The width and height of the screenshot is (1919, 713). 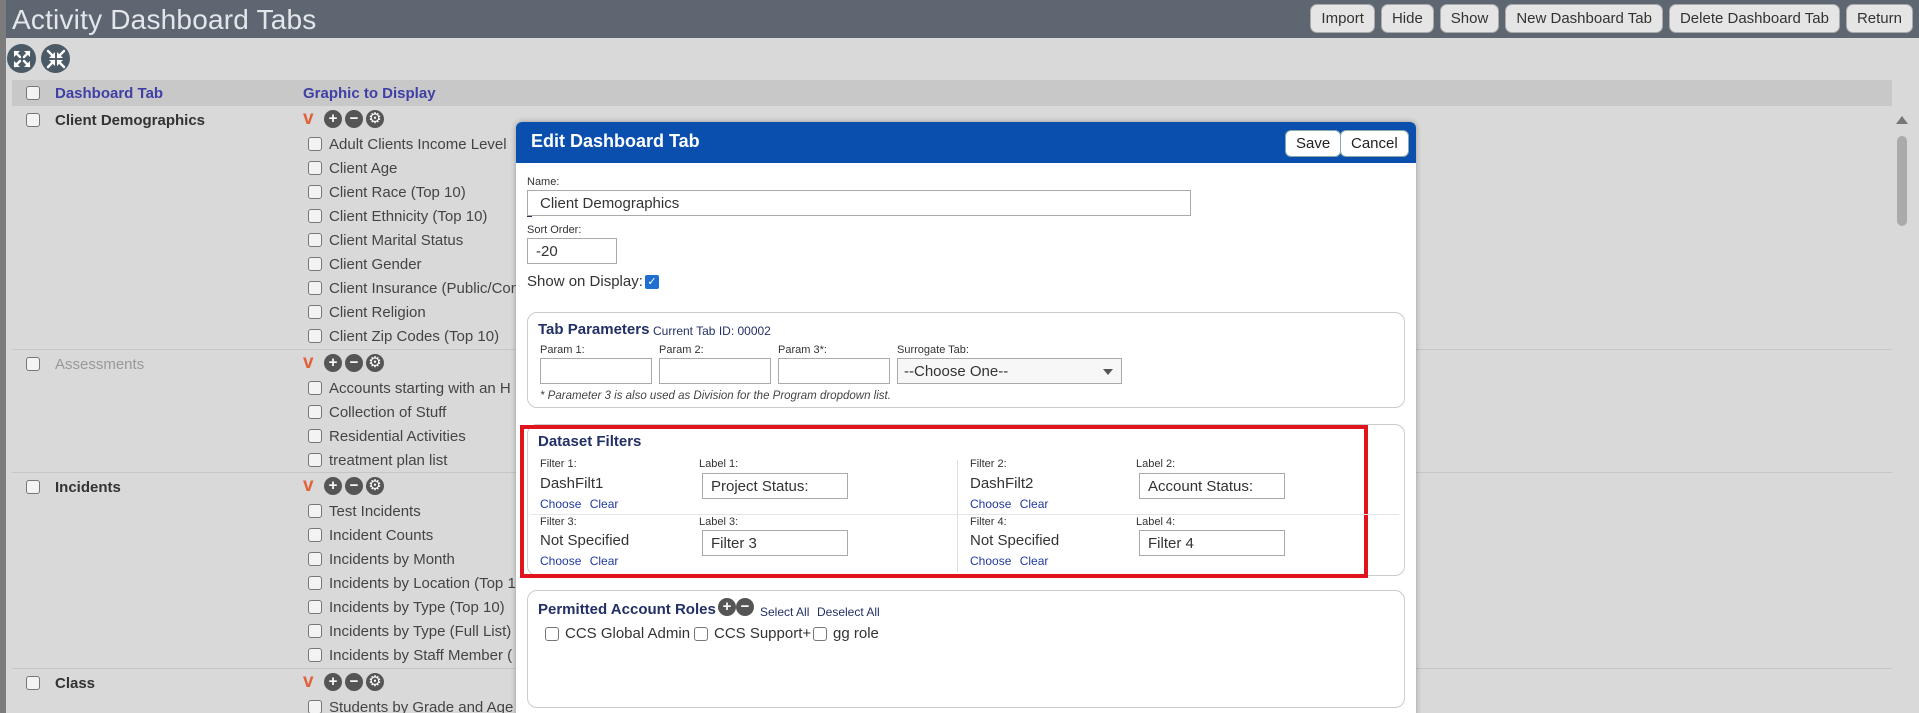 I want to click on item-label: Test Incidents, so click(x=375, y=511).